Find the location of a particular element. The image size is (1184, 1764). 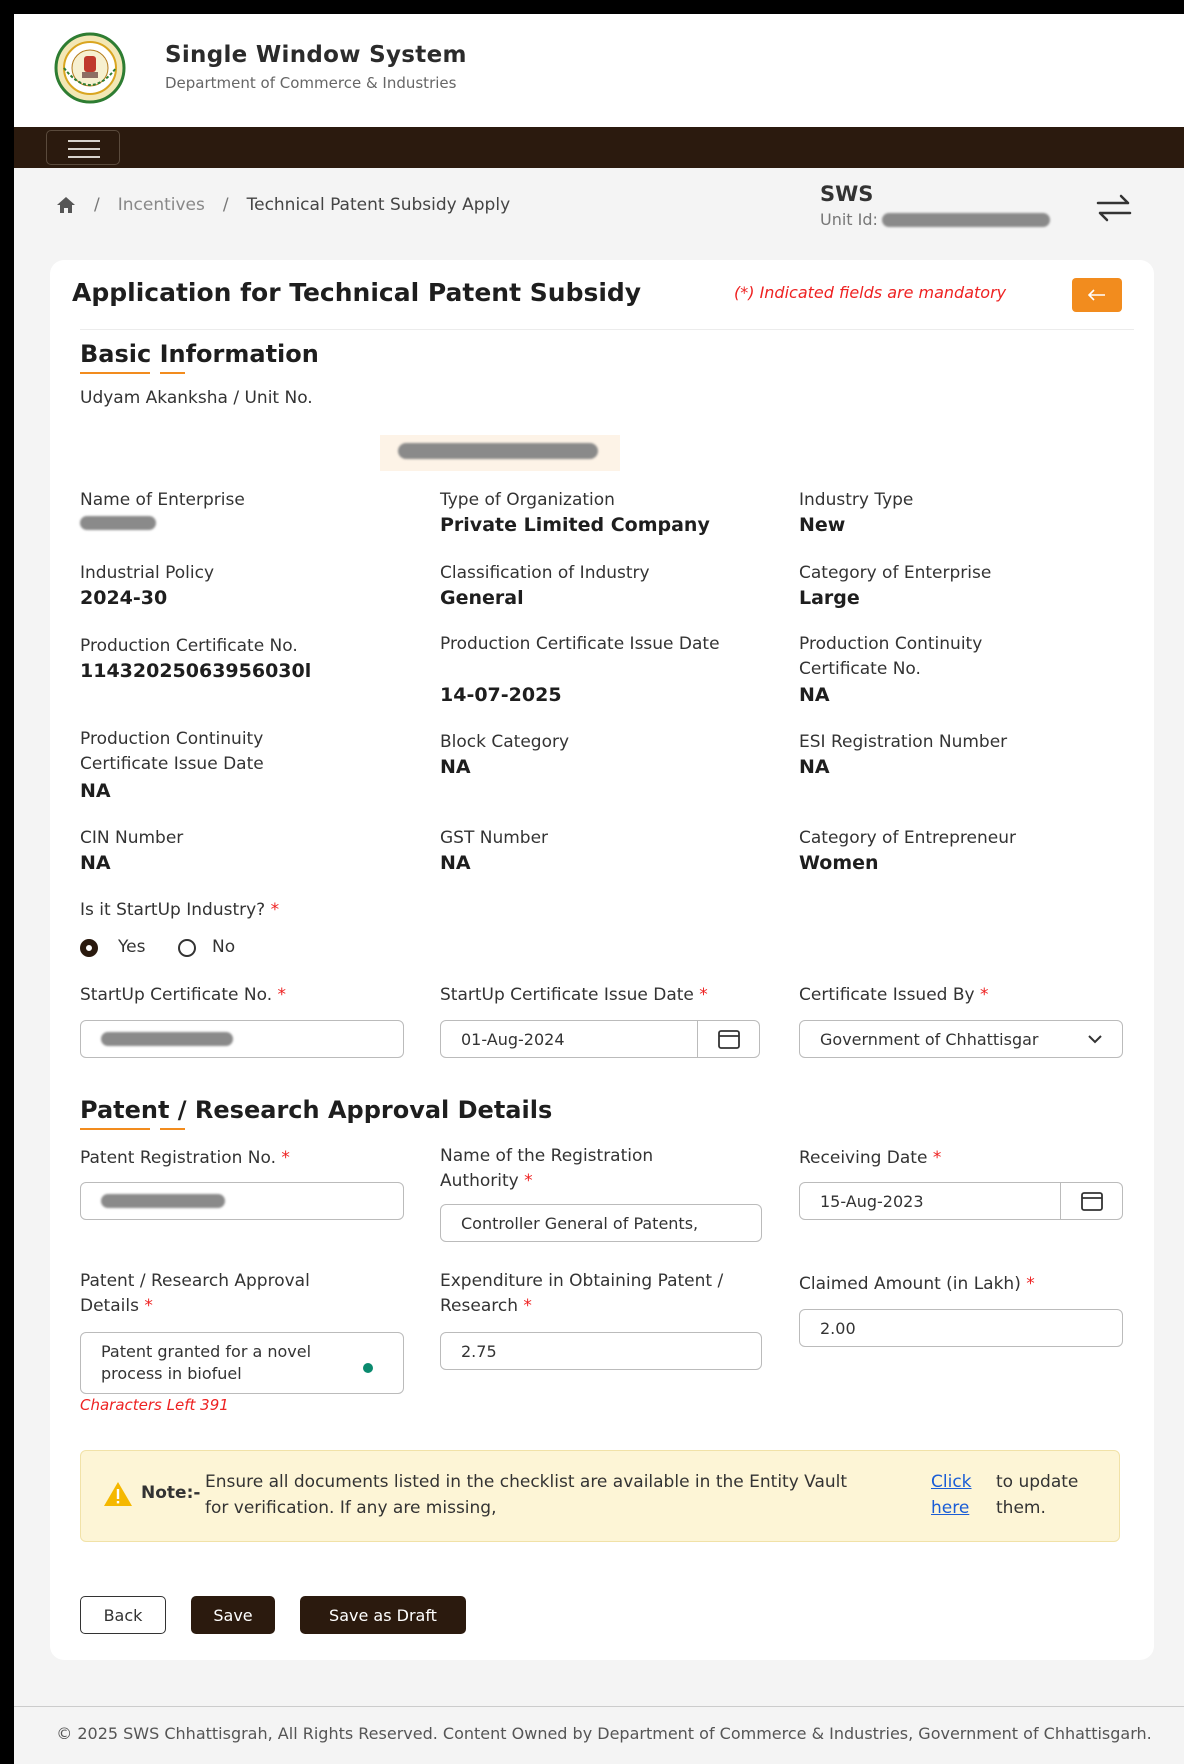

characters-left: Characters Left 391 is located at coordinates (154, 1405).